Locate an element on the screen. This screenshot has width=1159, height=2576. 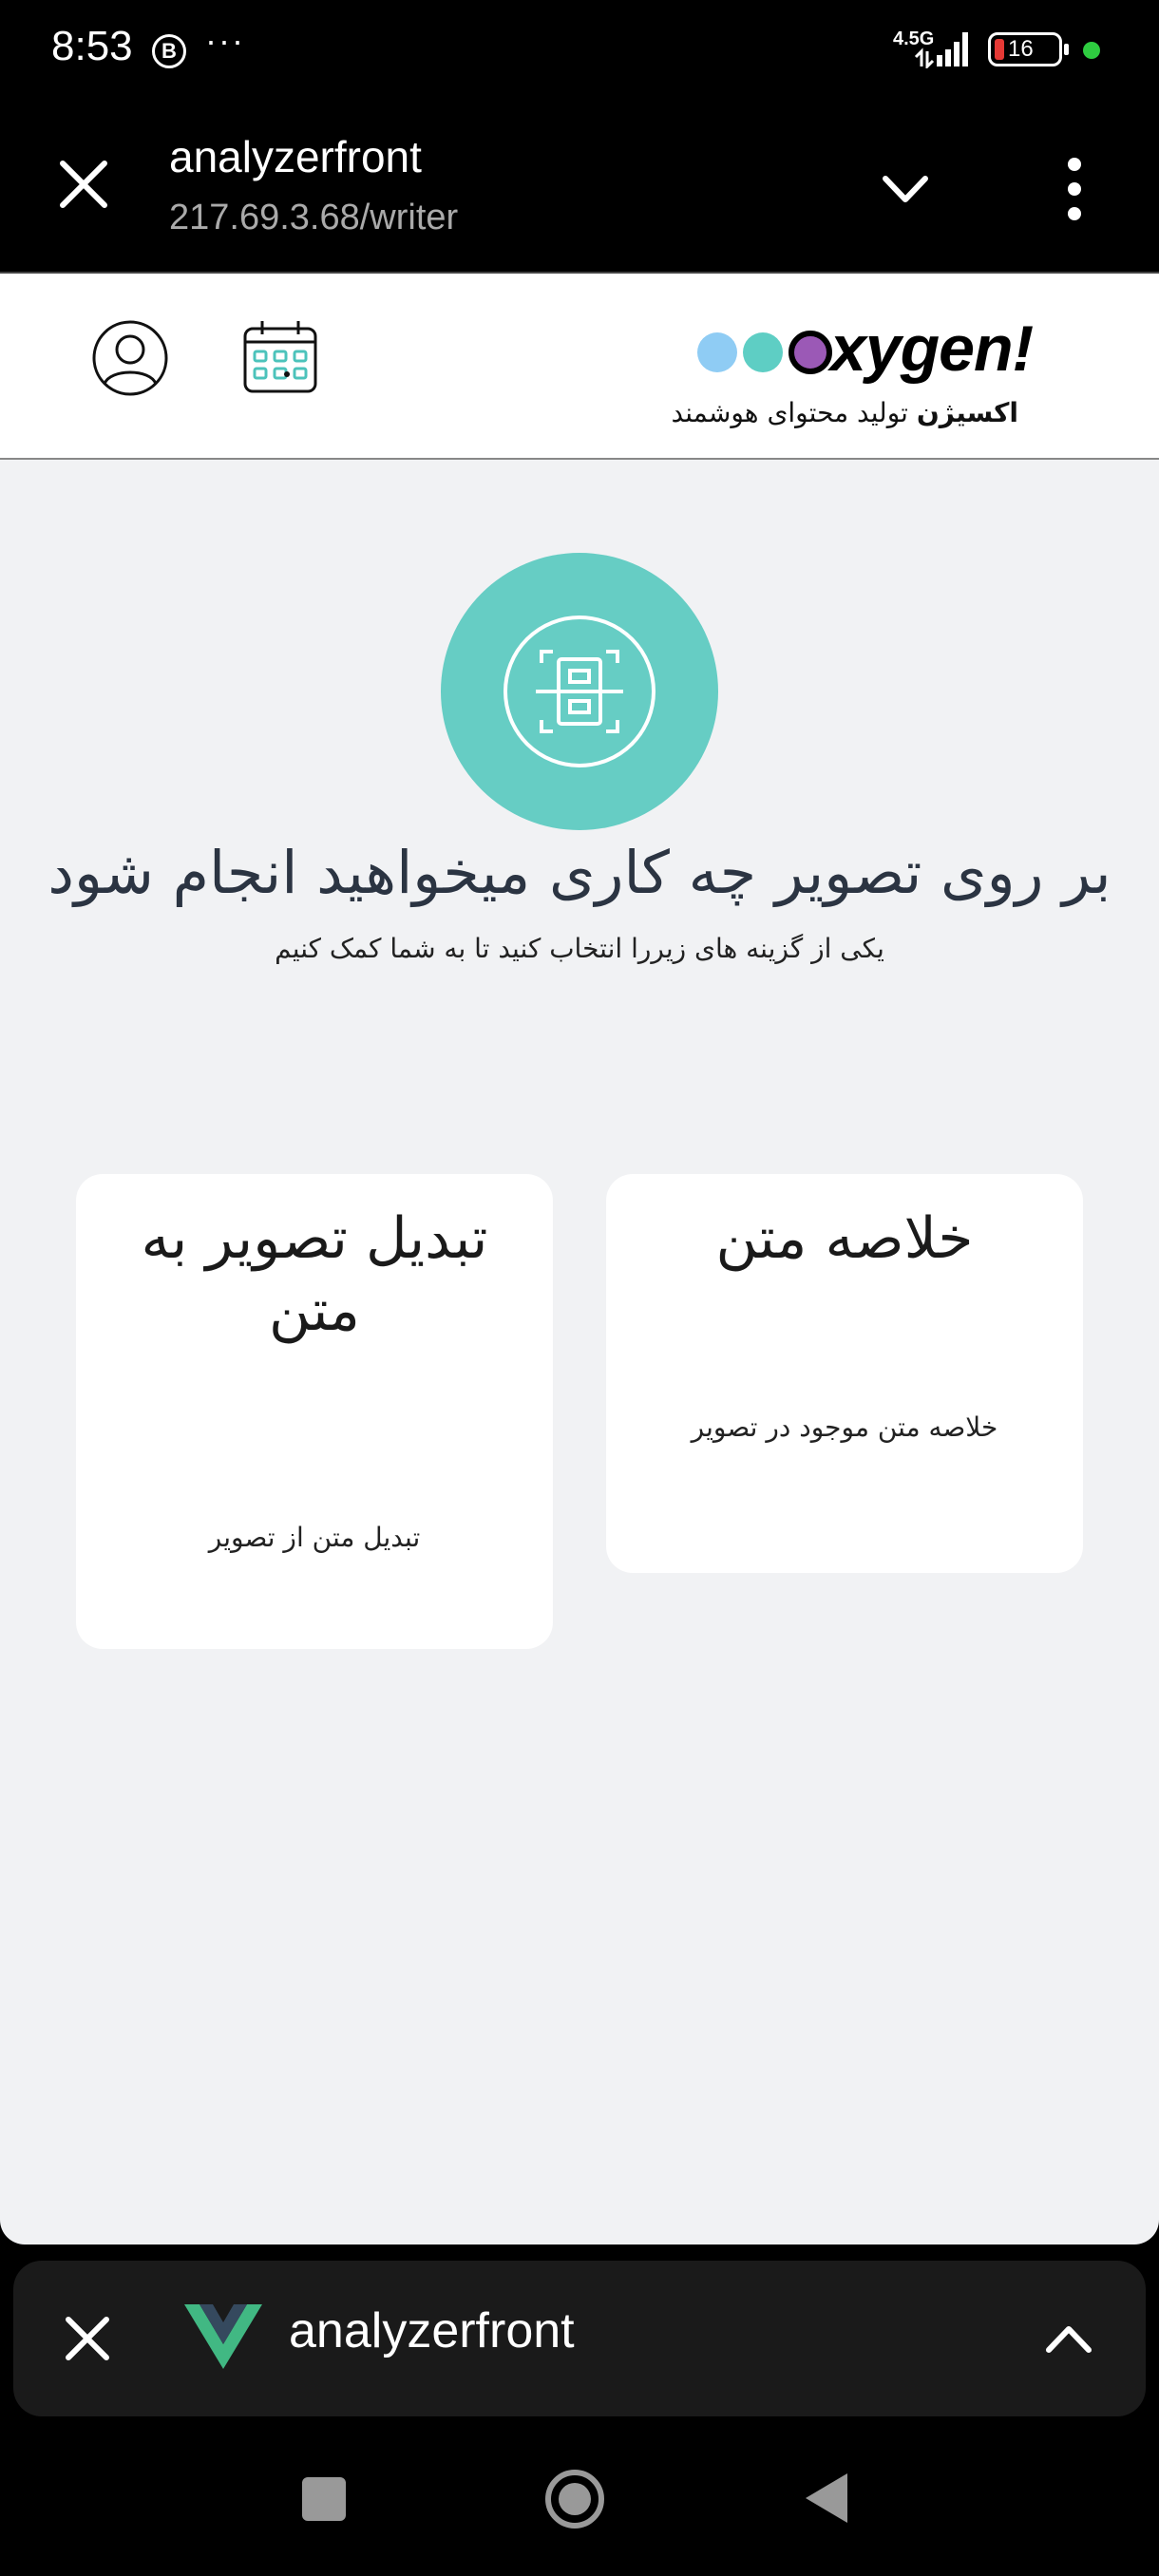
tab-title: analyzerfront is located at coordinates (295, 156).